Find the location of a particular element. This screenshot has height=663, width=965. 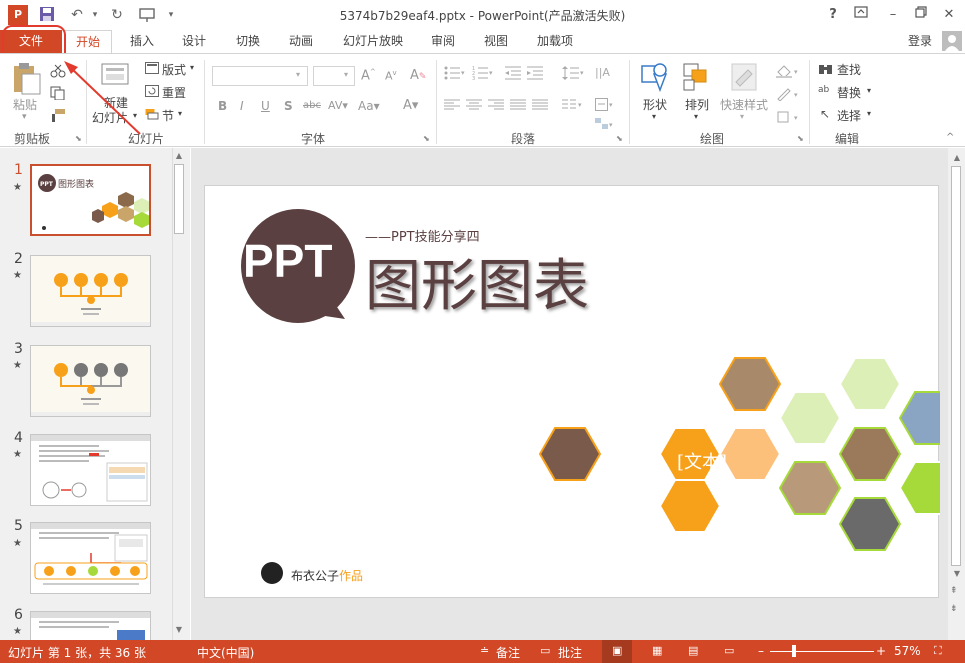

comments-icon: ▭ is located at coordinates (545, 650).